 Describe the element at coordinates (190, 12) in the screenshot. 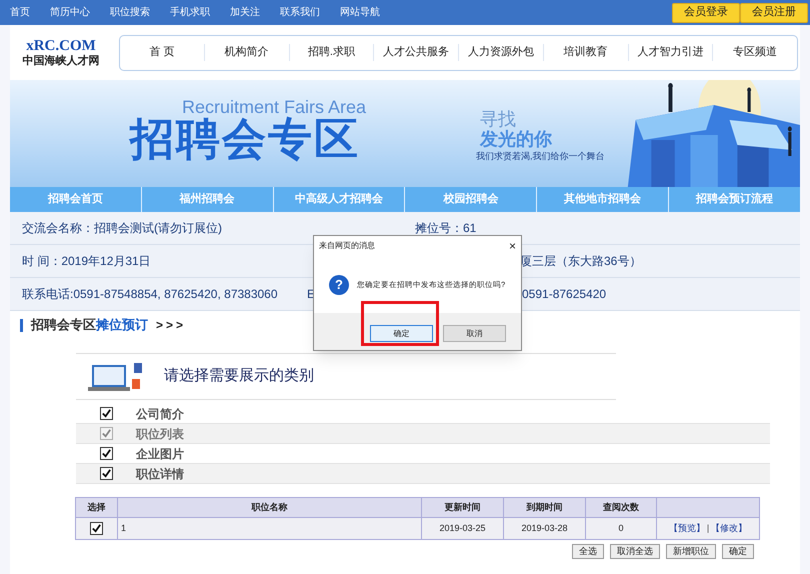

I see `top-link: 手机求职` at that location.